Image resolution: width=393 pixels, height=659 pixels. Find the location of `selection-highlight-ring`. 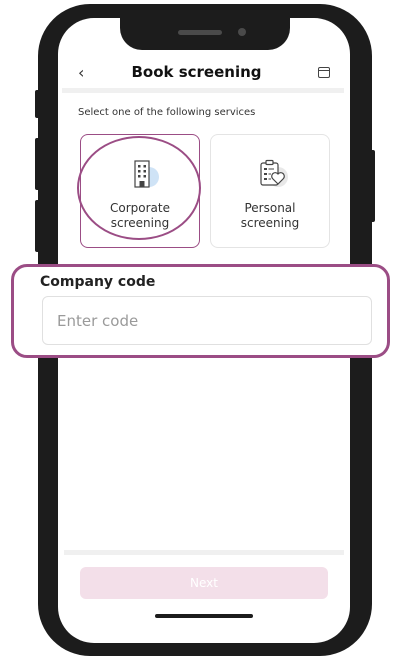

selection-highlight-ring is located at coordinates (139, 188).